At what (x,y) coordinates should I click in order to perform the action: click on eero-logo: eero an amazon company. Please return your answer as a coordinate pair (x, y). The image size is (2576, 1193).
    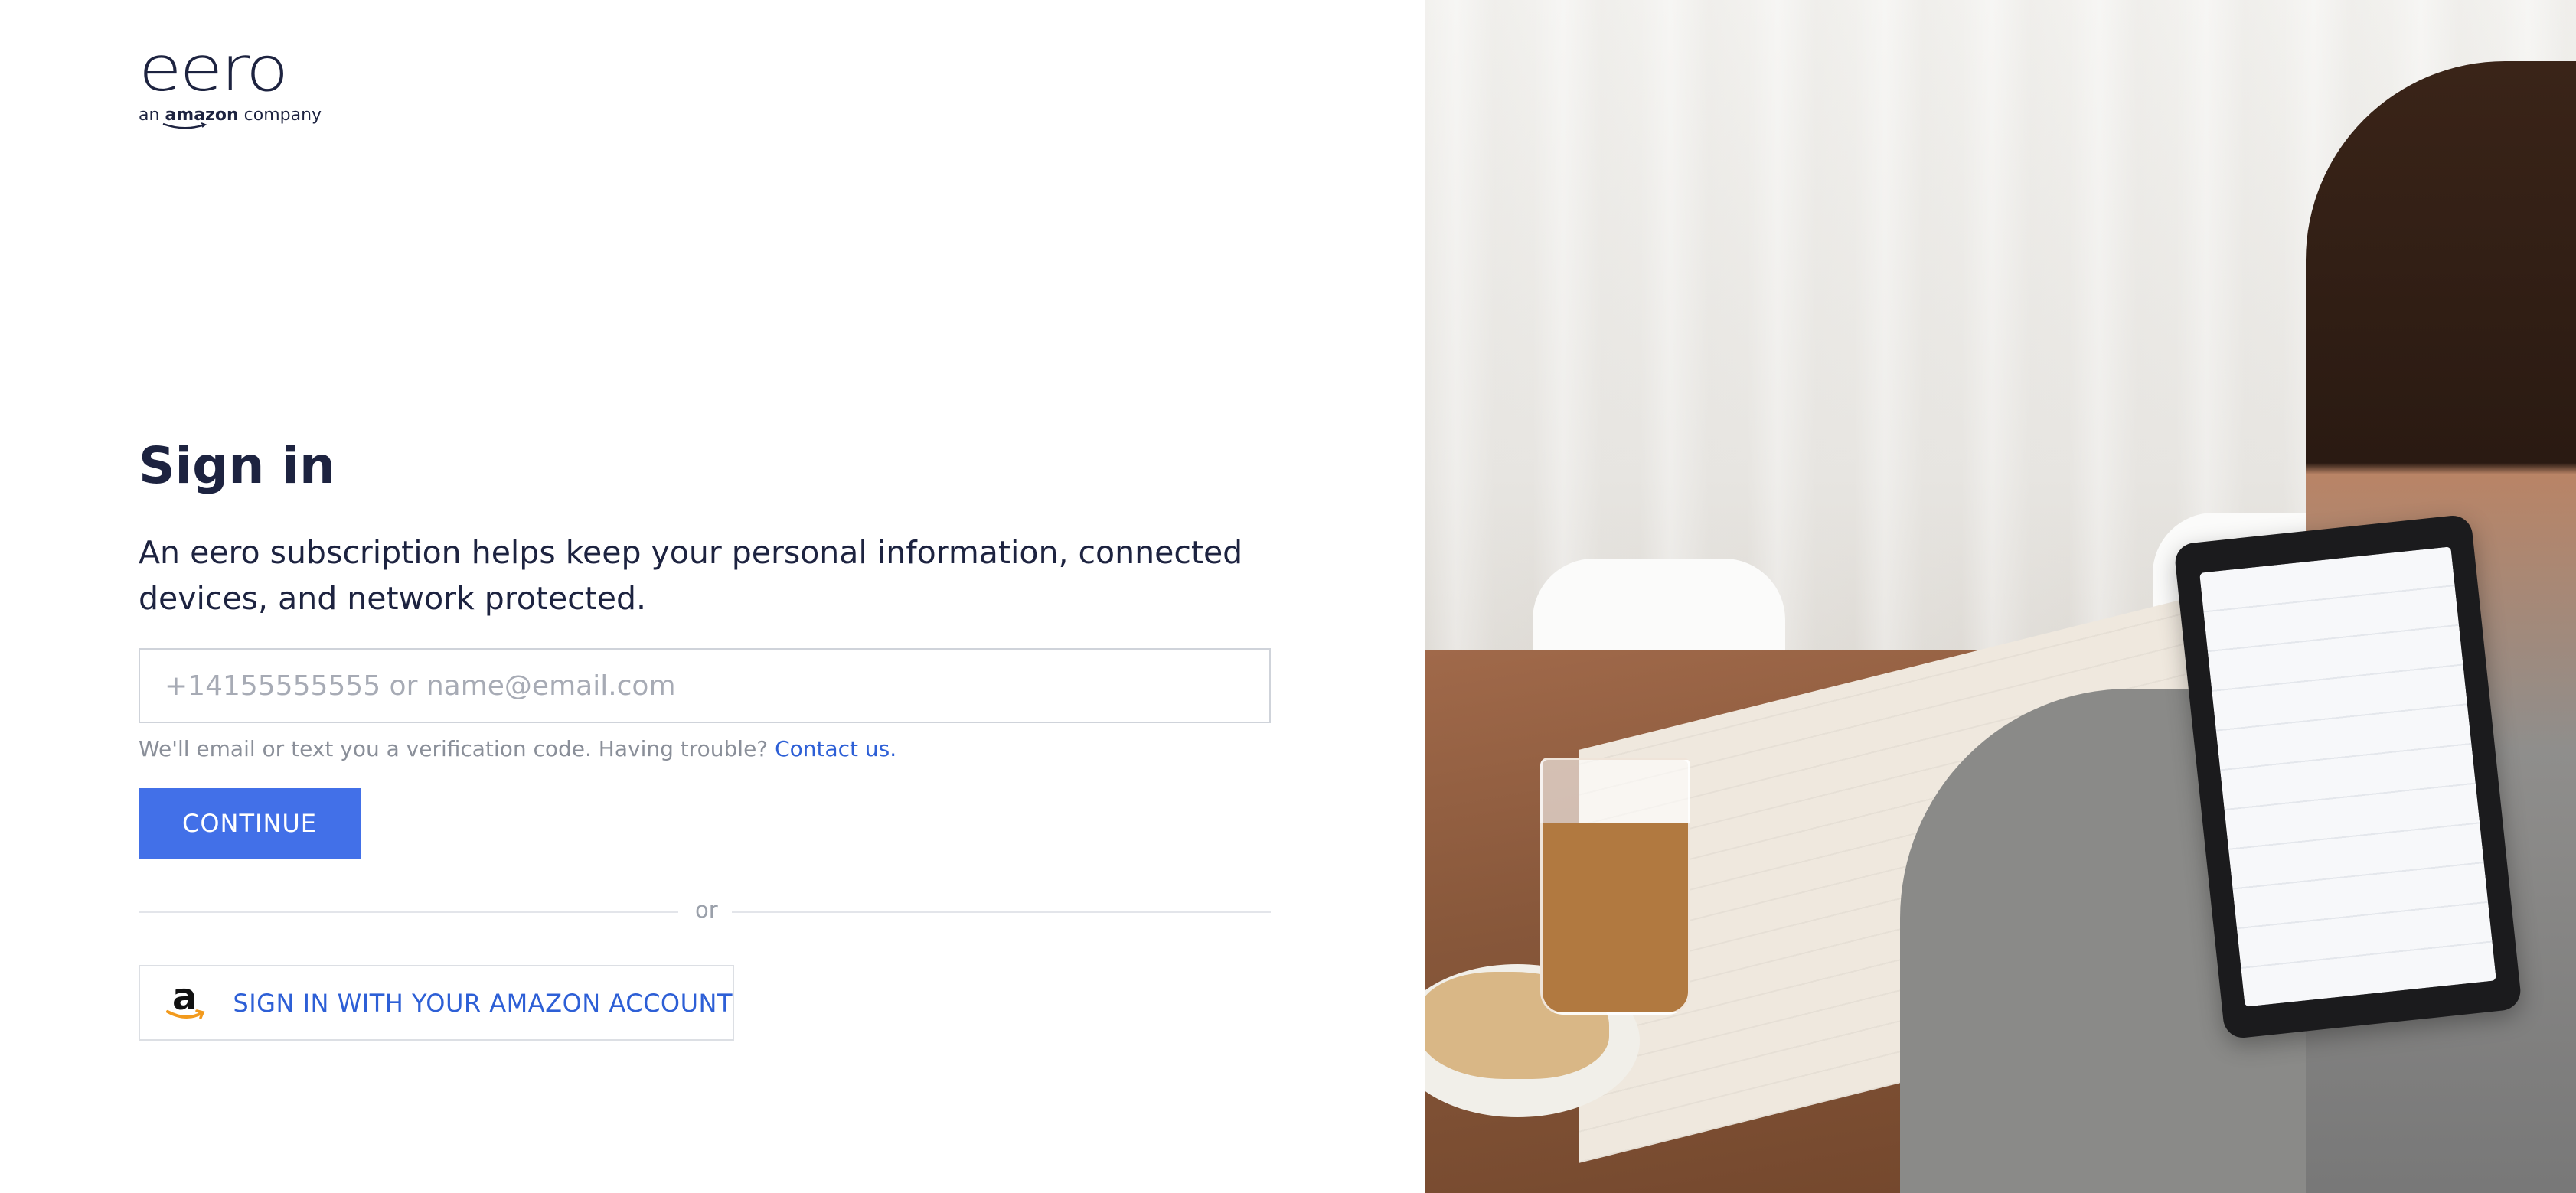
    Looking at the image, I should click on (230, 80).